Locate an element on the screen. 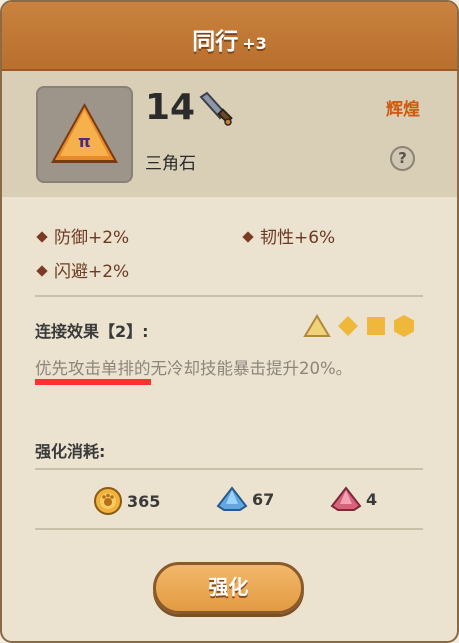 This screenshot has width=459, height=643. stat-toughness: 韧性+6% is located at coordinates (289, 235).